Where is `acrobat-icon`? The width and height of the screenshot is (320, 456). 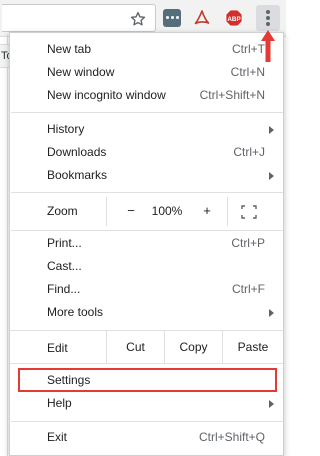
acrobat-icon is located at coordinates (202, 18).